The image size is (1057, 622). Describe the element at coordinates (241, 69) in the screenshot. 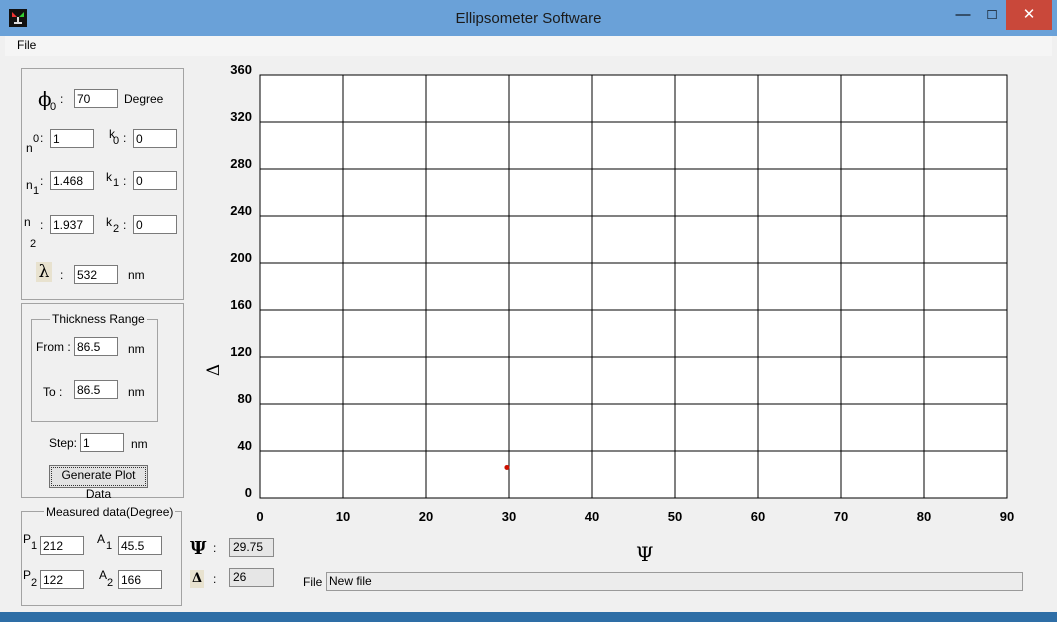

I see `y-tick-label: 360` at that location.